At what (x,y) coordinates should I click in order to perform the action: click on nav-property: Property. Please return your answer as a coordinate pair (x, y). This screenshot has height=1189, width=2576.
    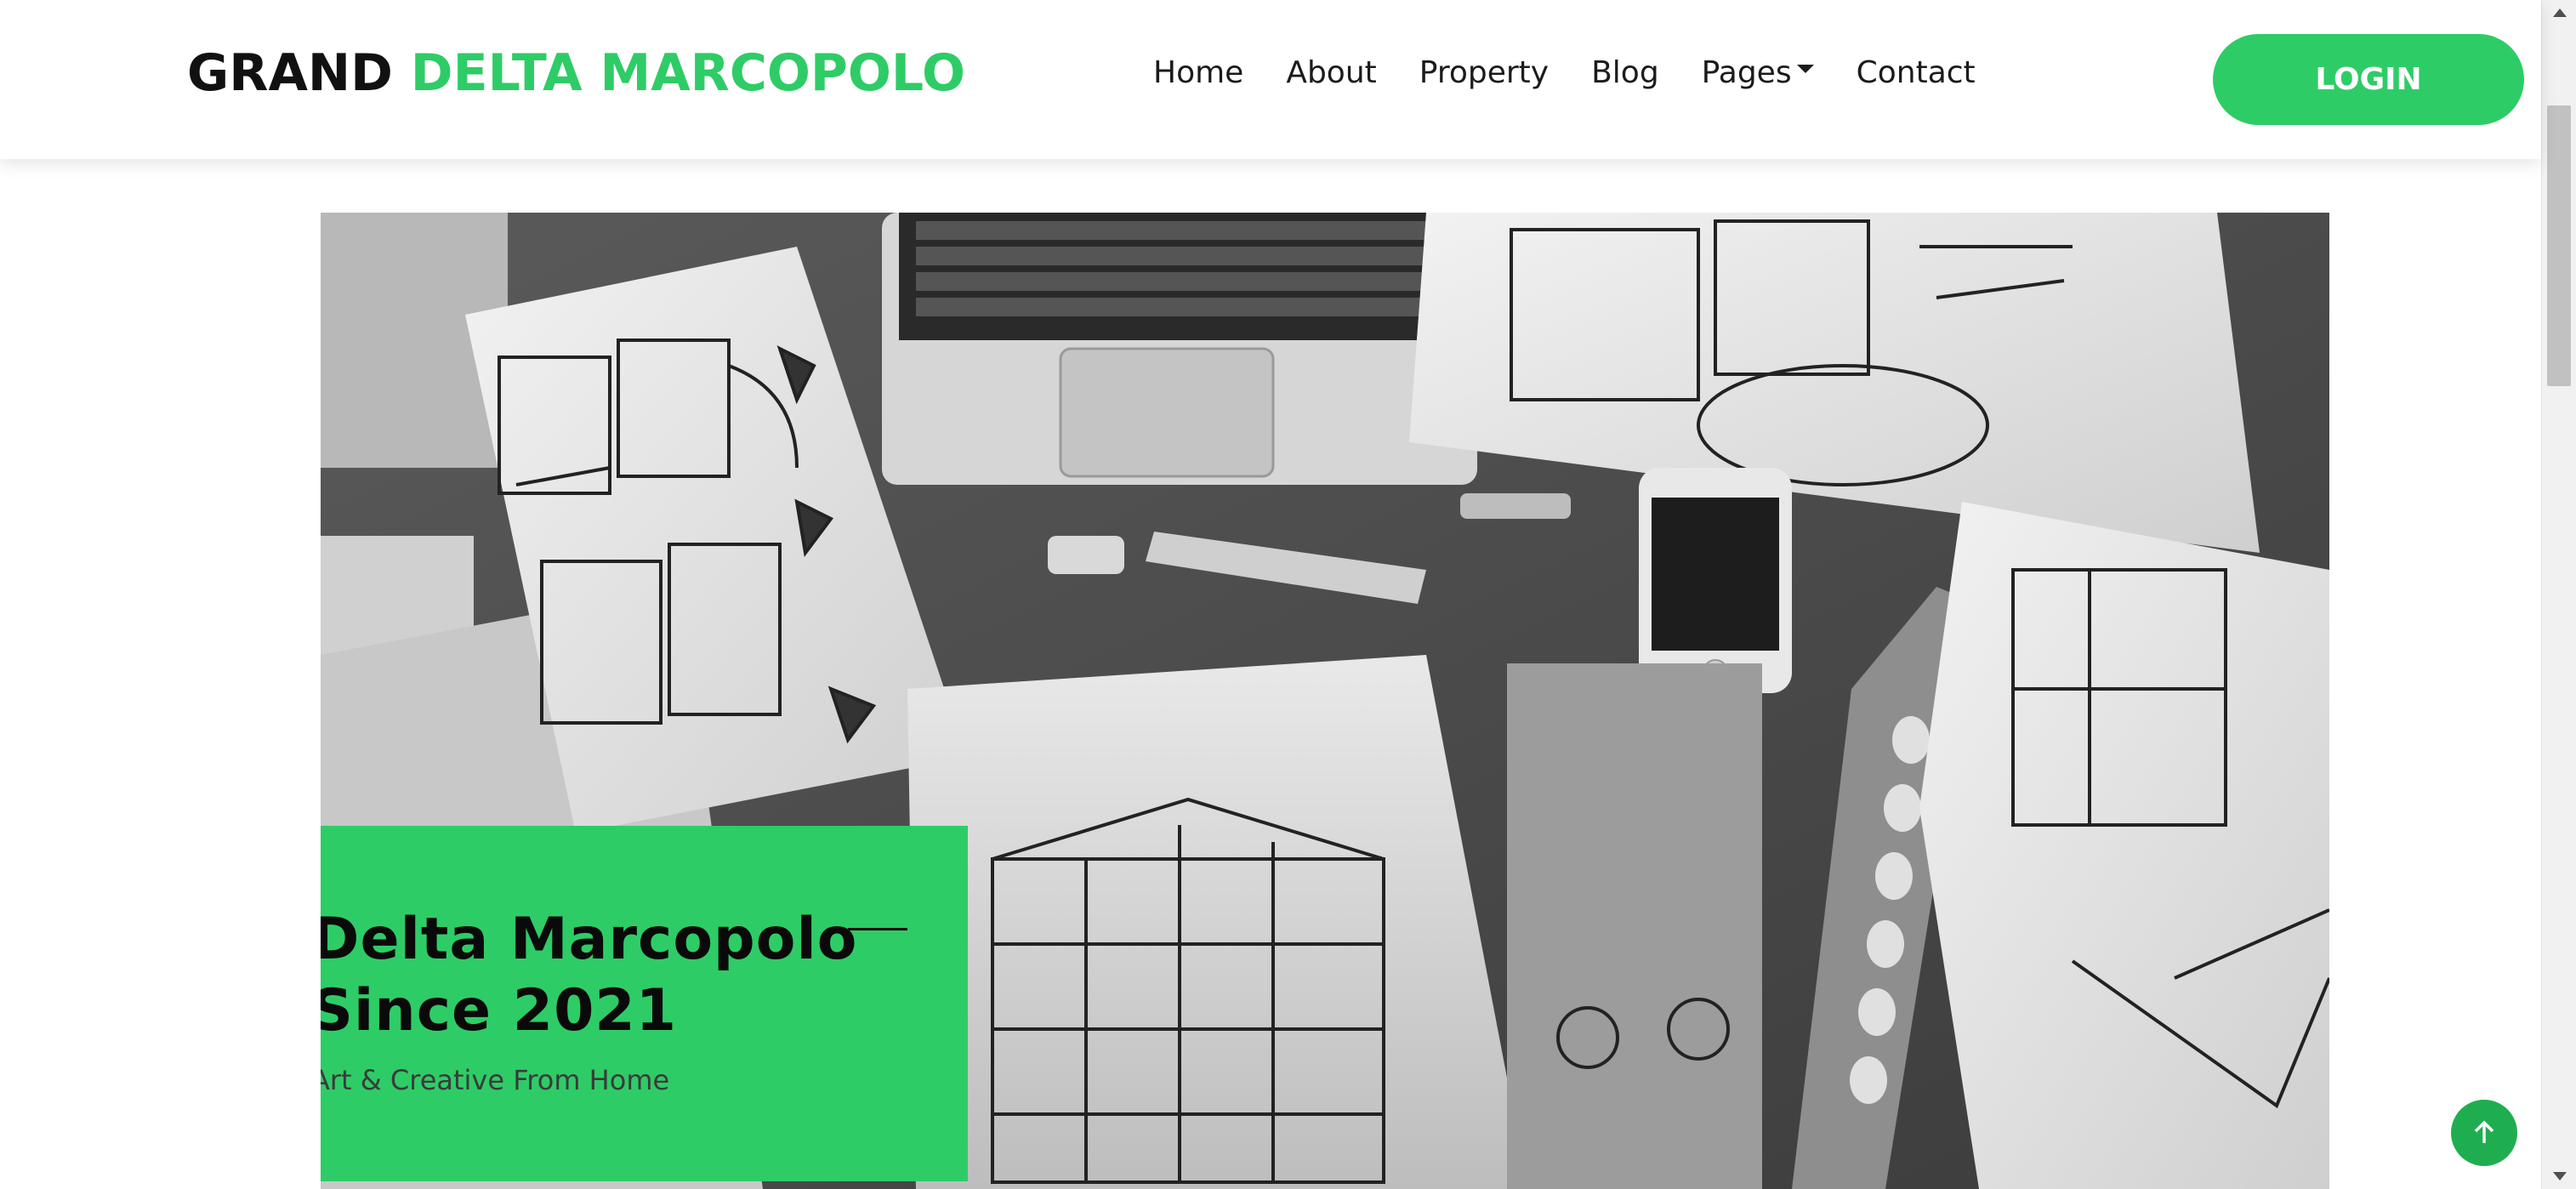
    Looking at the image, I should click on (1484, 73).